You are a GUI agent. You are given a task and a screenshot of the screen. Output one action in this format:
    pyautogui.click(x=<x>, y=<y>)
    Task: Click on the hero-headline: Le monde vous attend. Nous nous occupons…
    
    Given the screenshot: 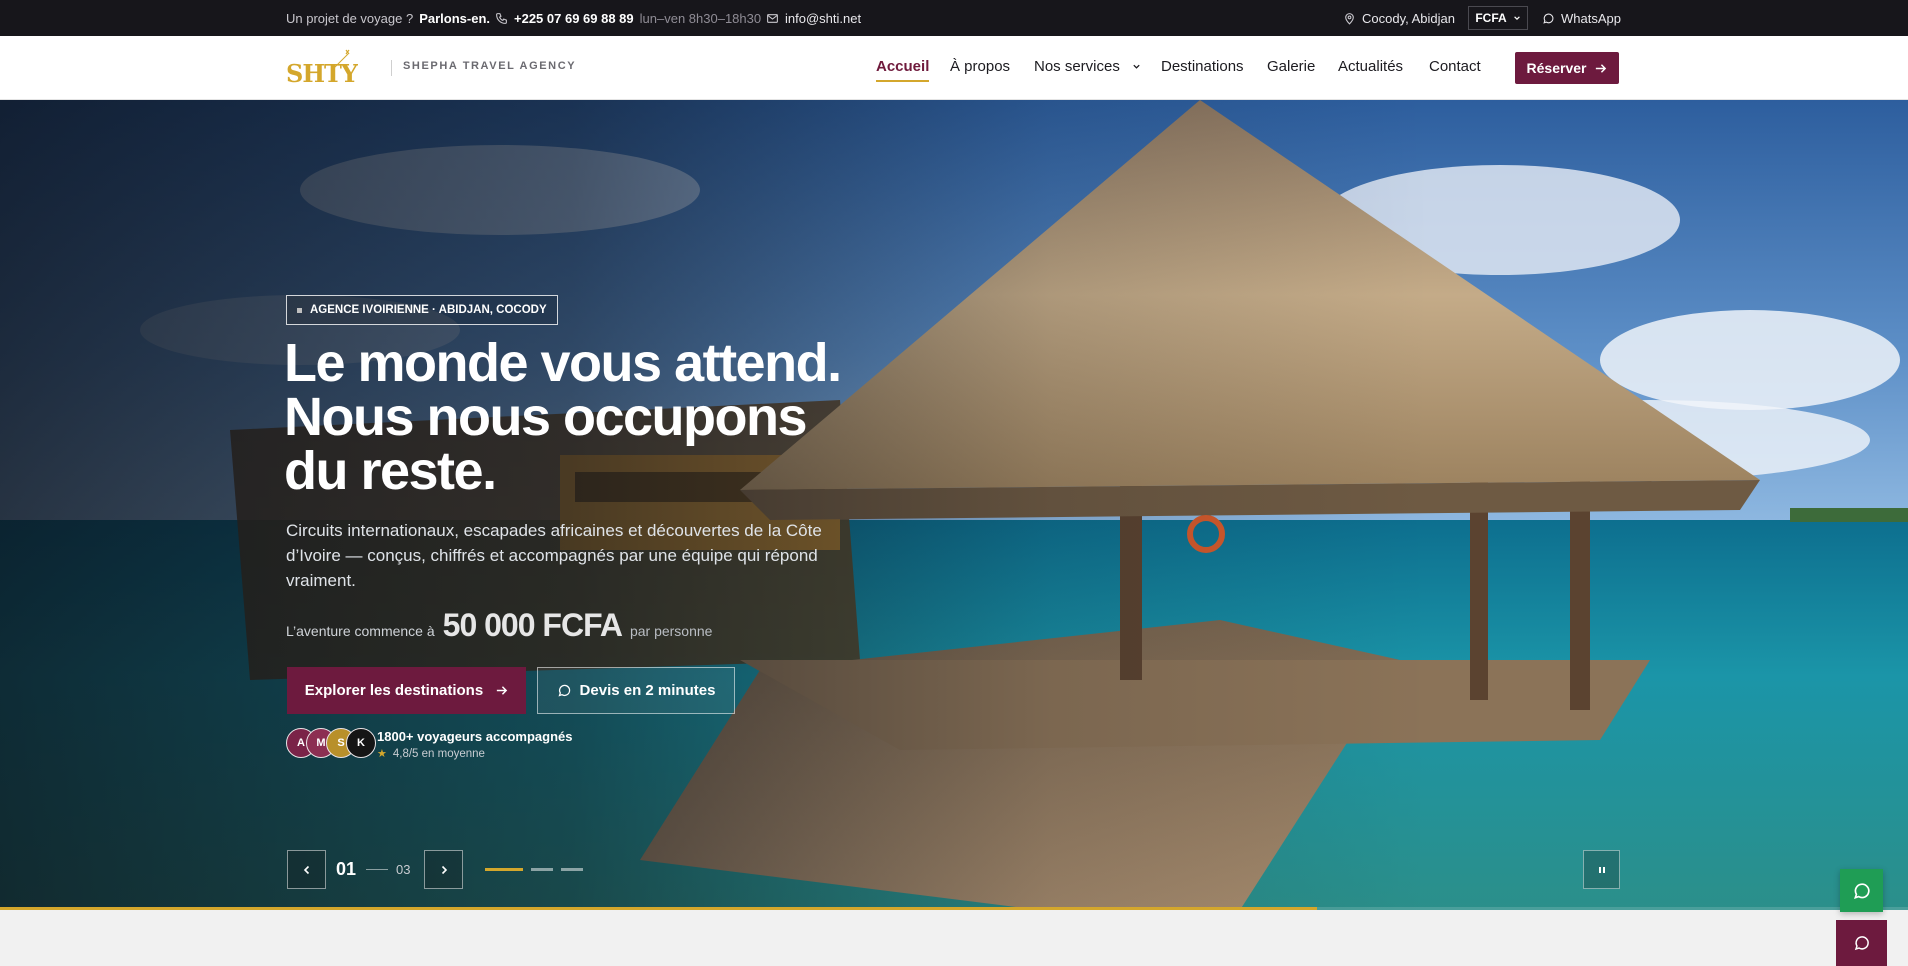 What is the action you would take?
    pyautogui.click(x=594, y=417)
    